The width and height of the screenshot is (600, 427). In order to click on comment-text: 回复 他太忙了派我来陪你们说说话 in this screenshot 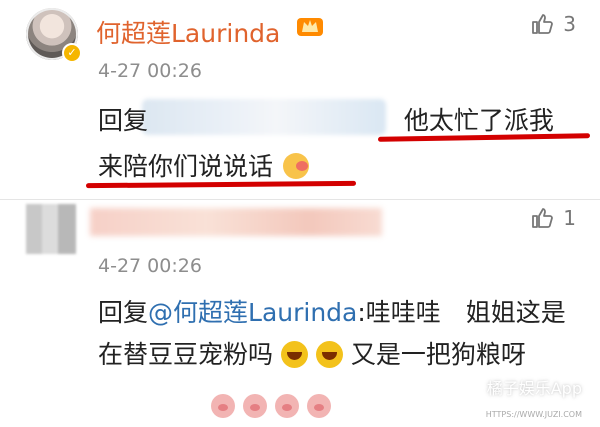, I will do `click(326, 143)`.